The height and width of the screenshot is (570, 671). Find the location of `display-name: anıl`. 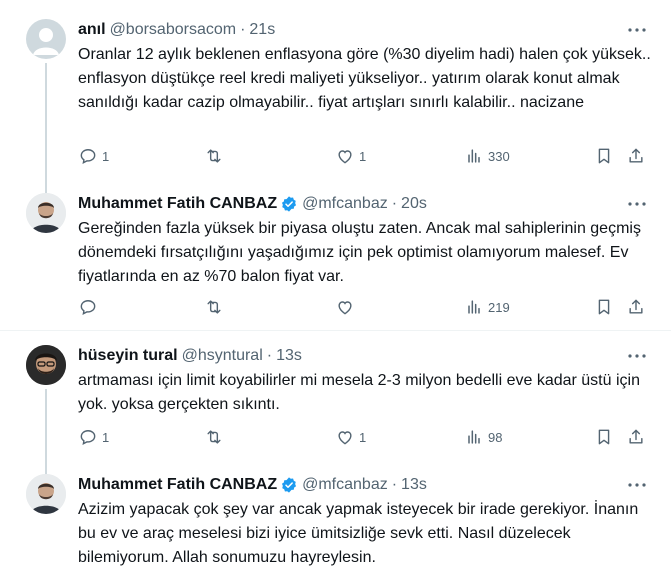

display-name: anıl is located at coordinates (92, 30).